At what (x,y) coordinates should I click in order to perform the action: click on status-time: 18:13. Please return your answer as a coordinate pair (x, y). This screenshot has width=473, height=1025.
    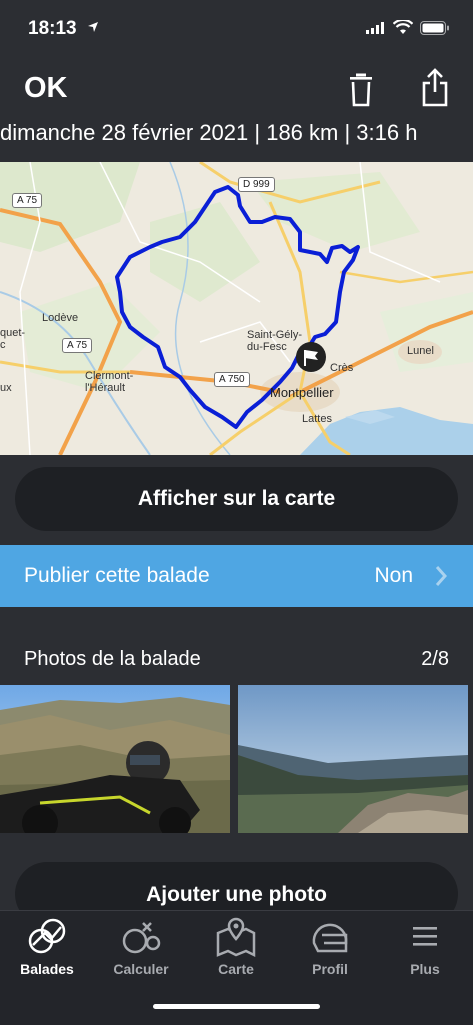
    Looking at the image, I should click on (52, 28).